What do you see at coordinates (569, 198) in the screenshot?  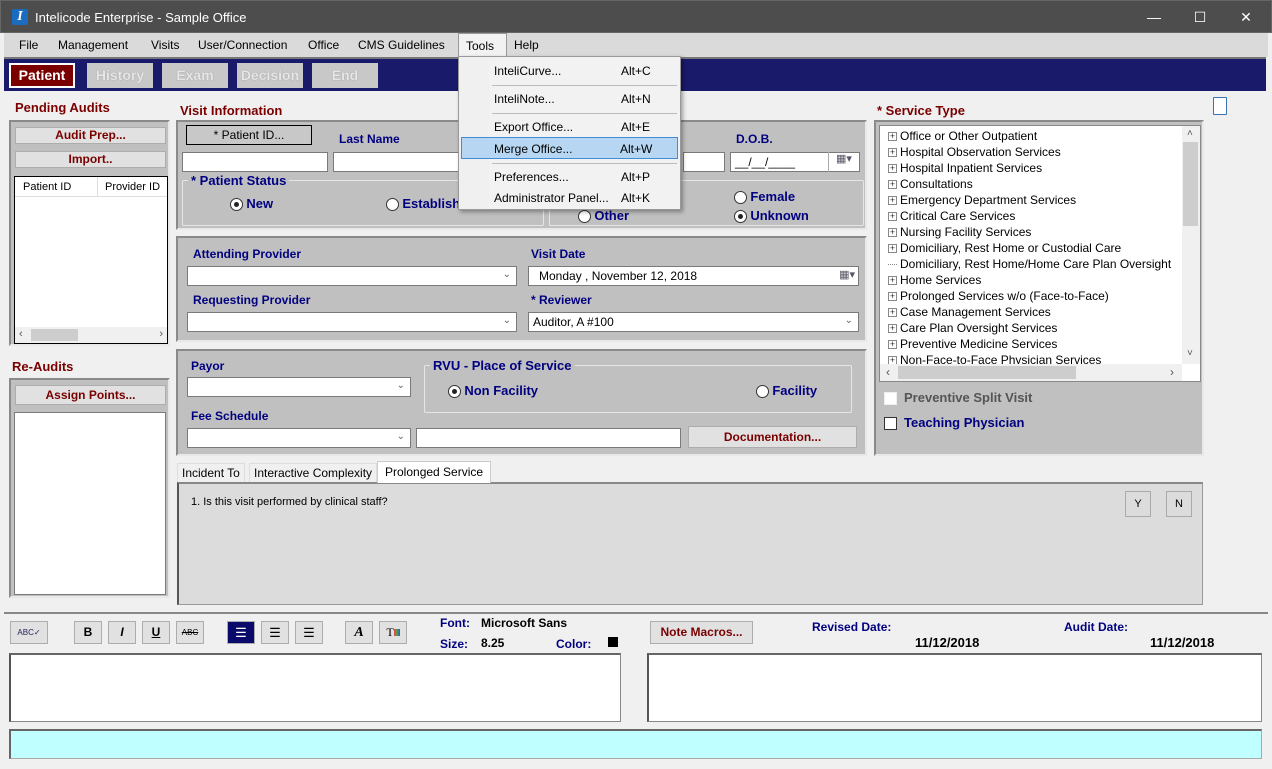 I see `menu-item-administrator-panel: Administrator Panel... Alt+K` at bounding box center [569, 198].